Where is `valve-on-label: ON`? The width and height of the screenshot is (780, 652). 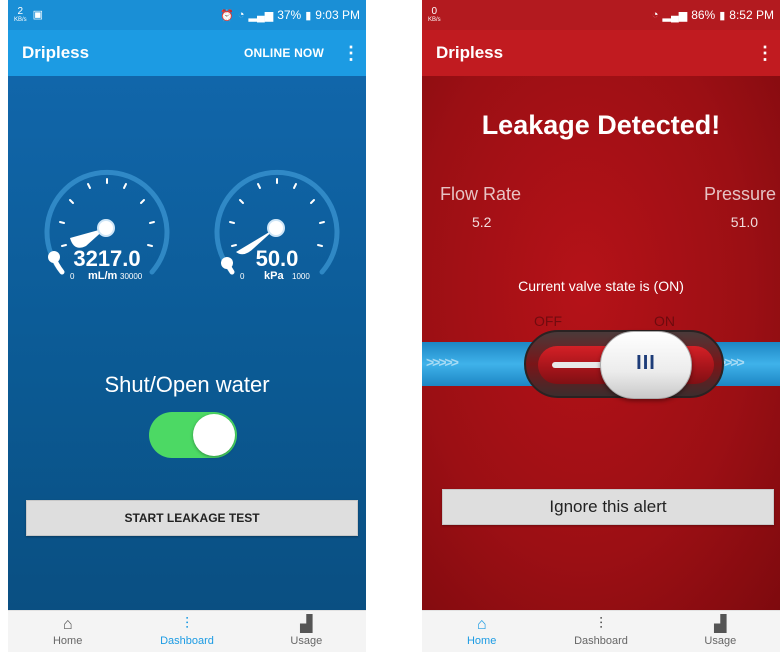
valve-on-label: ON is located at coordinates (664, 321).